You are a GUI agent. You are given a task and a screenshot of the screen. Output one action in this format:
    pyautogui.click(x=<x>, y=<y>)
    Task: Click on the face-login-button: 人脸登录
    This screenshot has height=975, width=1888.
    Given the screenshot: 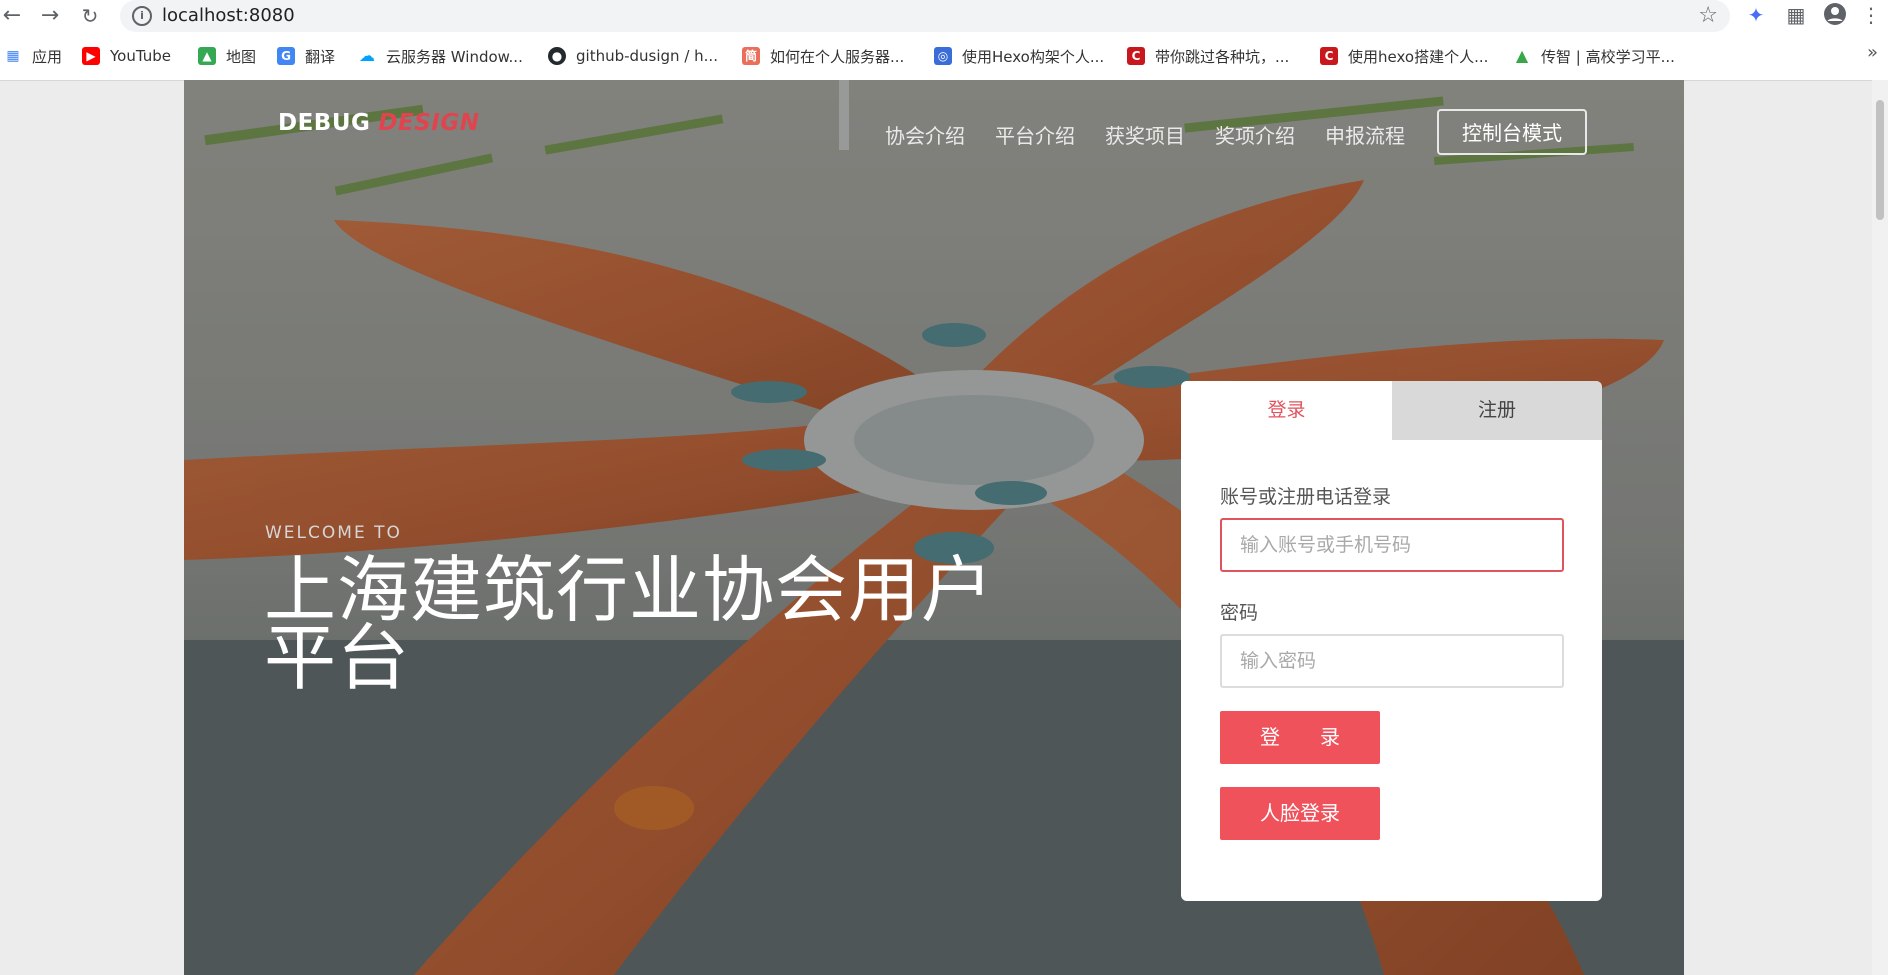 What is the action you would take?
    pyautogui.click(x=1300, y=813)
    